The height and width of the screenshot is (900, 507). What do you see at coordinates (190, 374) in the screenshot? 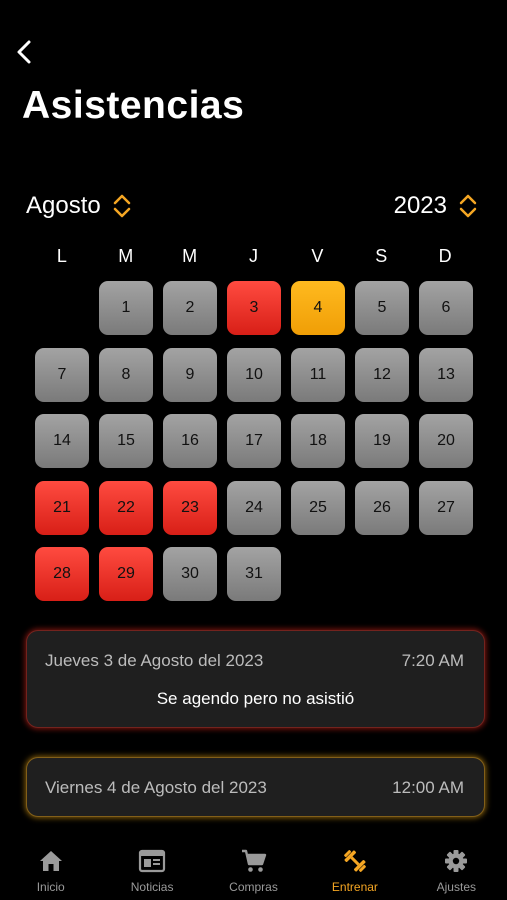
I see `calendar-day-9: 9` at bounding box center [190, 374].